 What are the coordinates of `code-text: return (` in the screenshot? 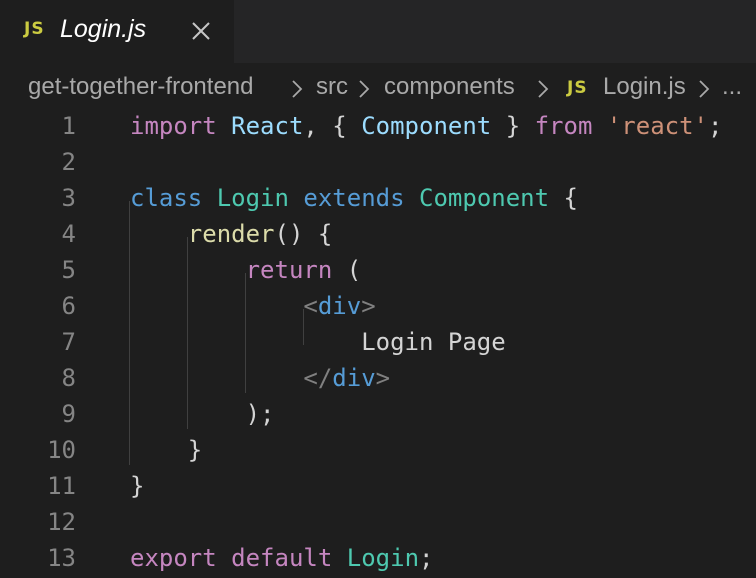 It's located at (246, 270).